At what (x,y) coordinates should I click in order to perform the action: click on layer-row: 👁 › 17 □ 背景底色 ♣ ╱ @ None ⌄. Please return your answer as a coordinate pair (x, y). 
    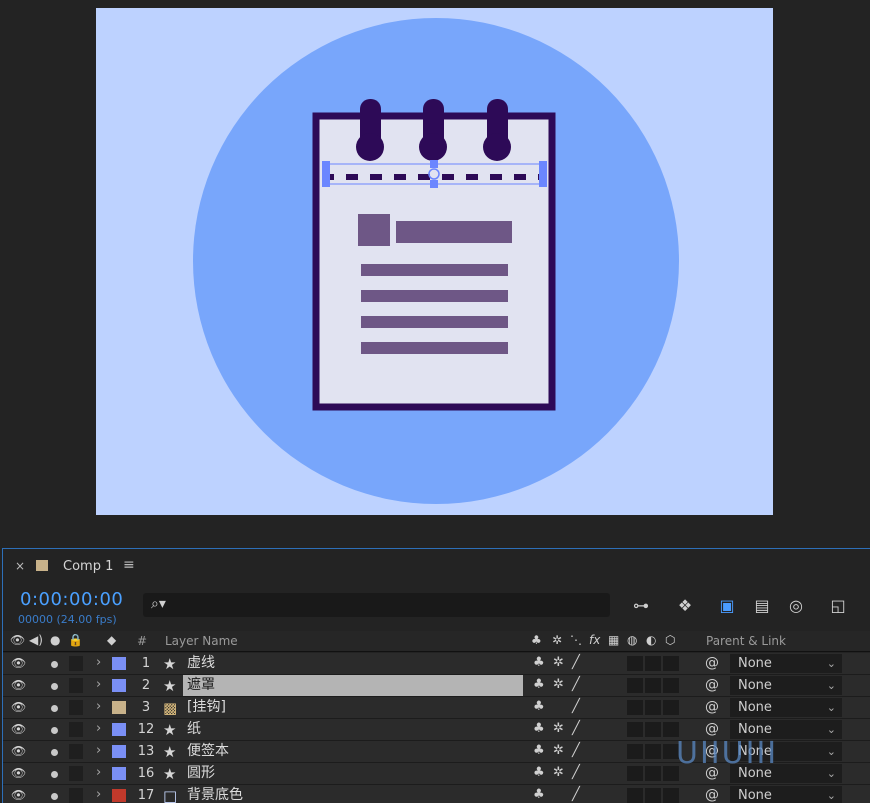
    Looking at the image, I should click on (436, 794).